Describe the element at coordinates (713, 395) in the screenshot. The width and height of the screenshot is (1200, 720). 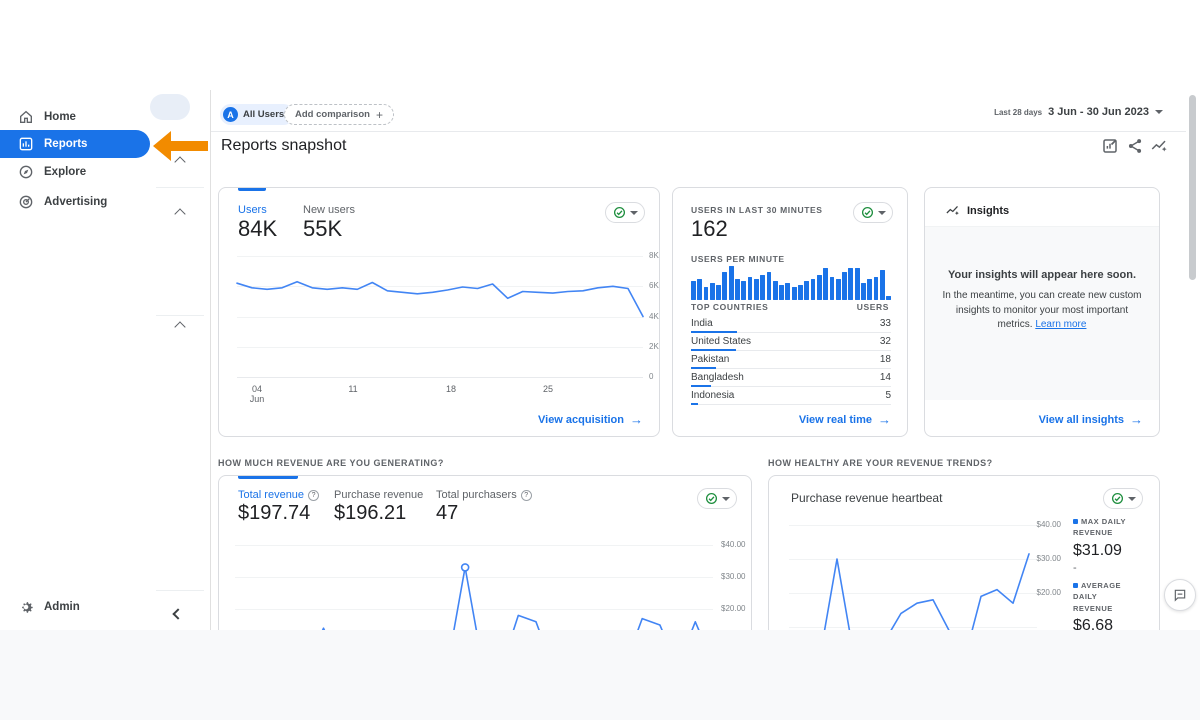
I see `country-name: Indonesia` at that location.